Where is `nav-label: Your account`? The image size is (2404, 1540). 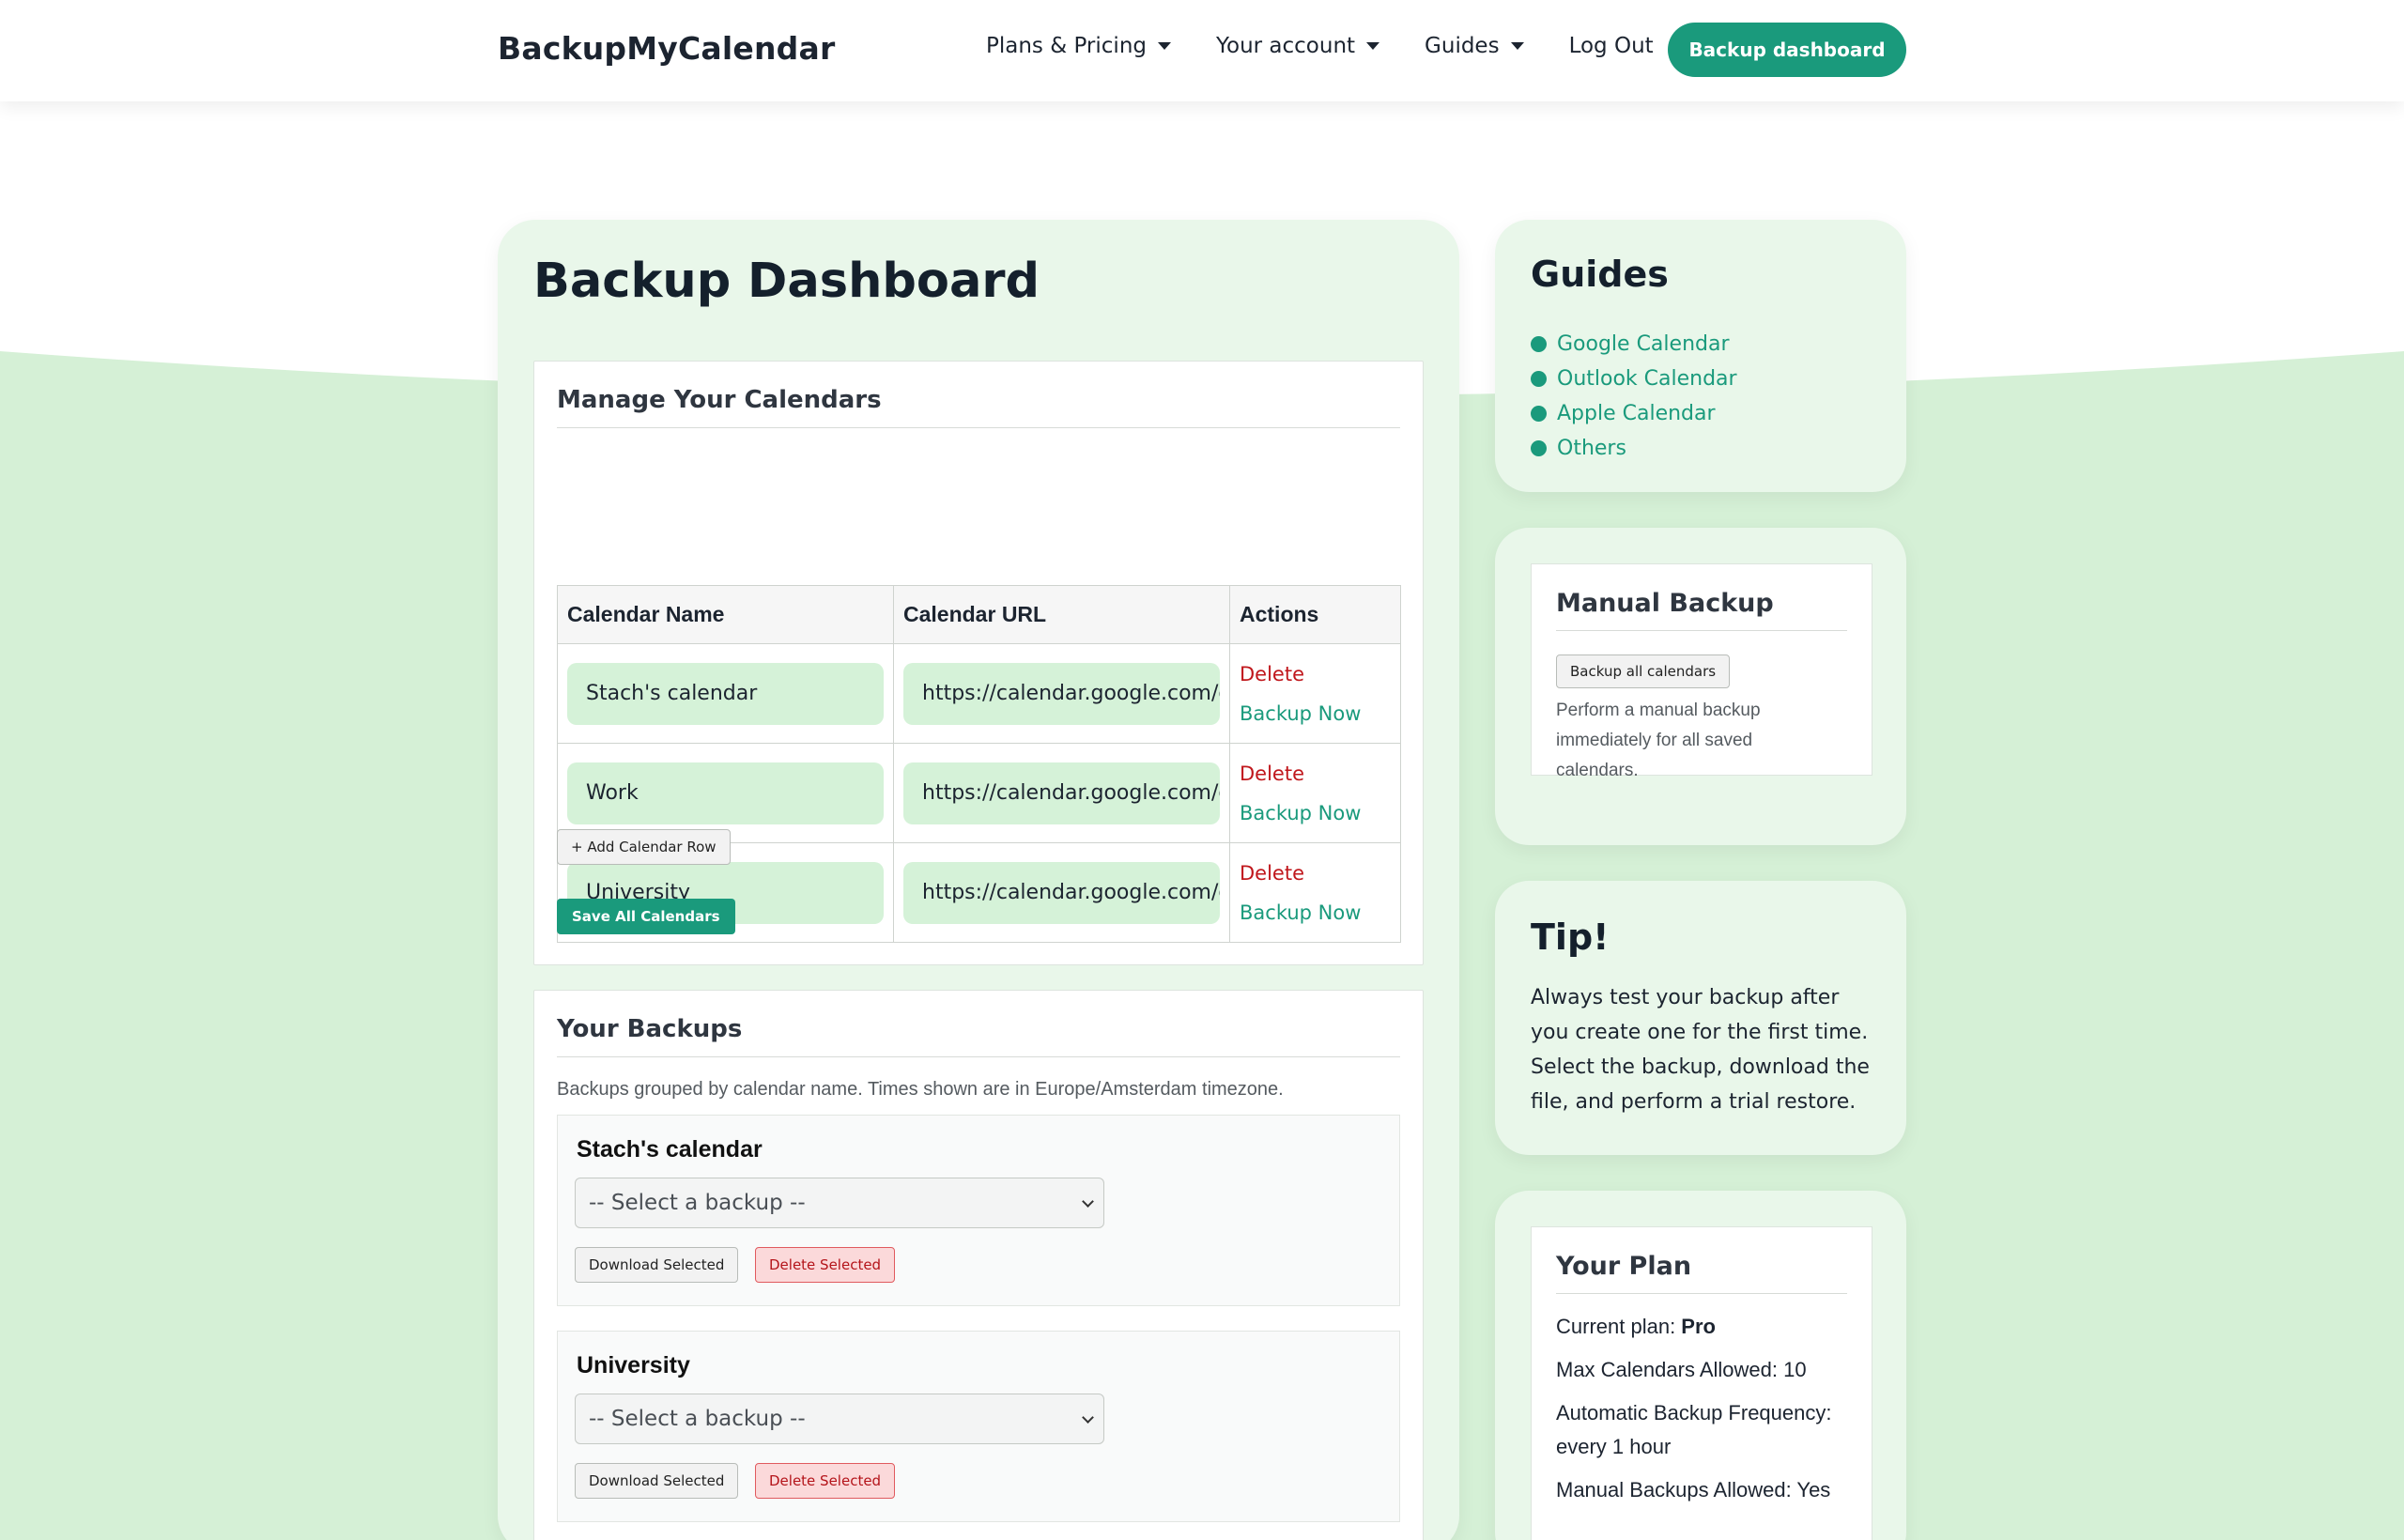
nav-label: Your account is located at coordinates (1286, 46).